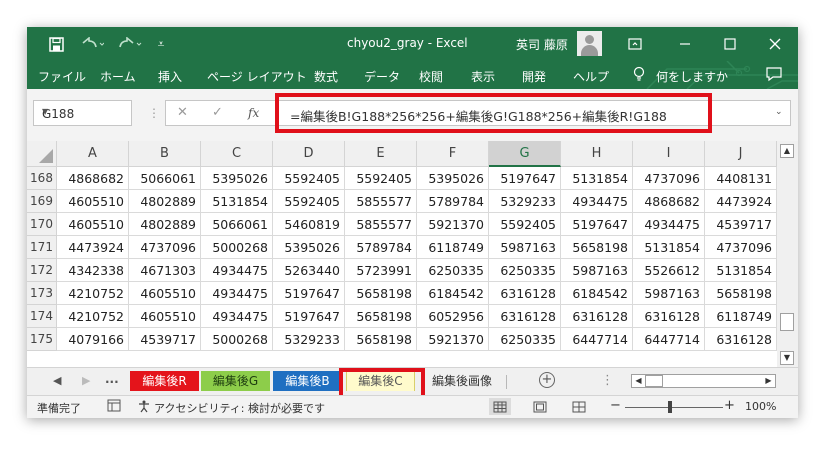 This screenshot has width=833, height=470. I want to click on row-header: 172, so click(42, 270).